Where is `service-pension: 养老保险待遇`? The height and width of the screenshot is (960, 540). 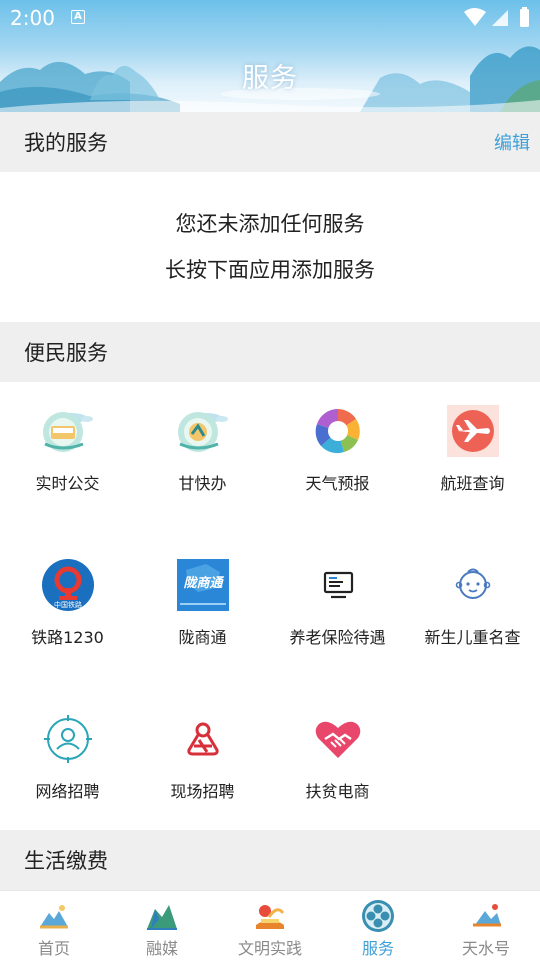 service-pension: 养老保险待遇 is located at coordinates (337, 613).